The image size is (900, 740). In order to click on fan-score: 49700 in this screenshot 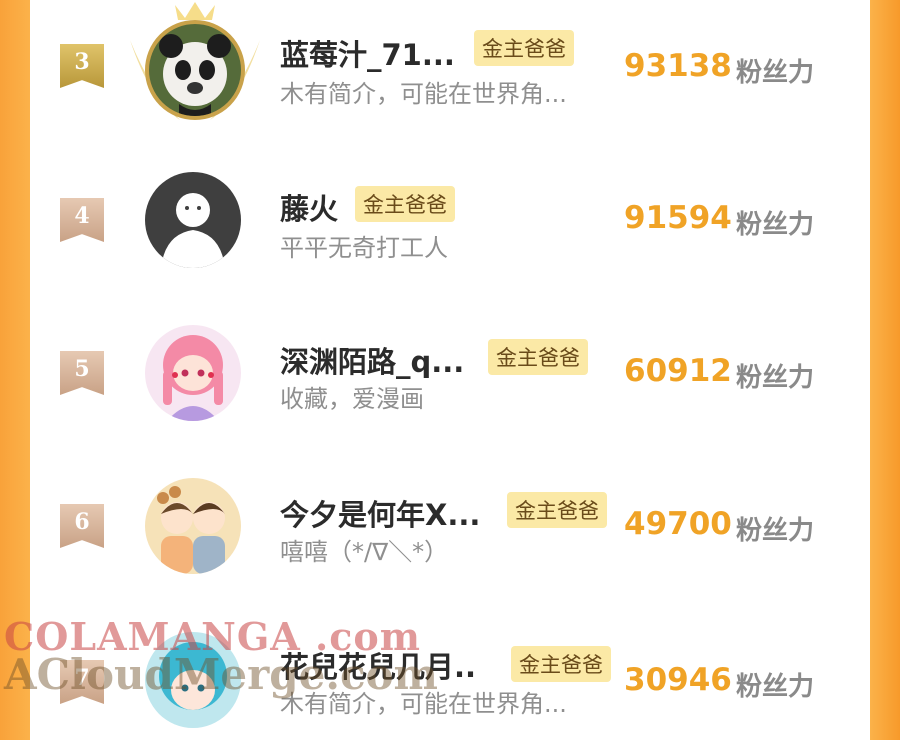, I will do `click(678, 524)`.